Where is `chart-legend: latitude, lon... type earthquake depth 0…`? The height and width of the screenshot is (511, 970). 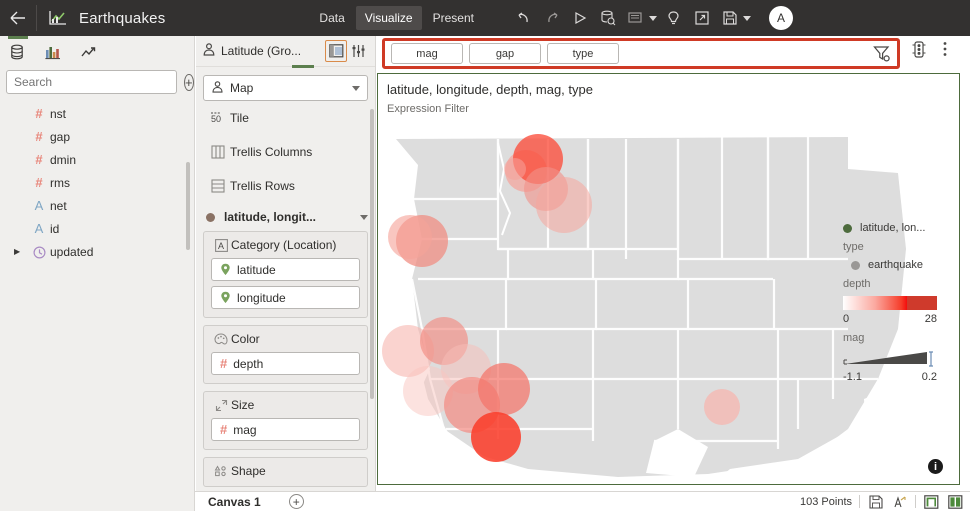 chart-legend: latitude, lon... type earthquake depth 0… is located at coordinates (902, 306).